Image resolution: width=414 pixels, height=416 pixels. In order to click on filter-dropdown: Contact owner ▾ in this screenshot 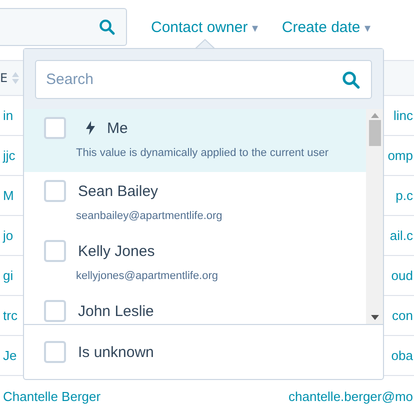, I will do `click(204, 27)`.